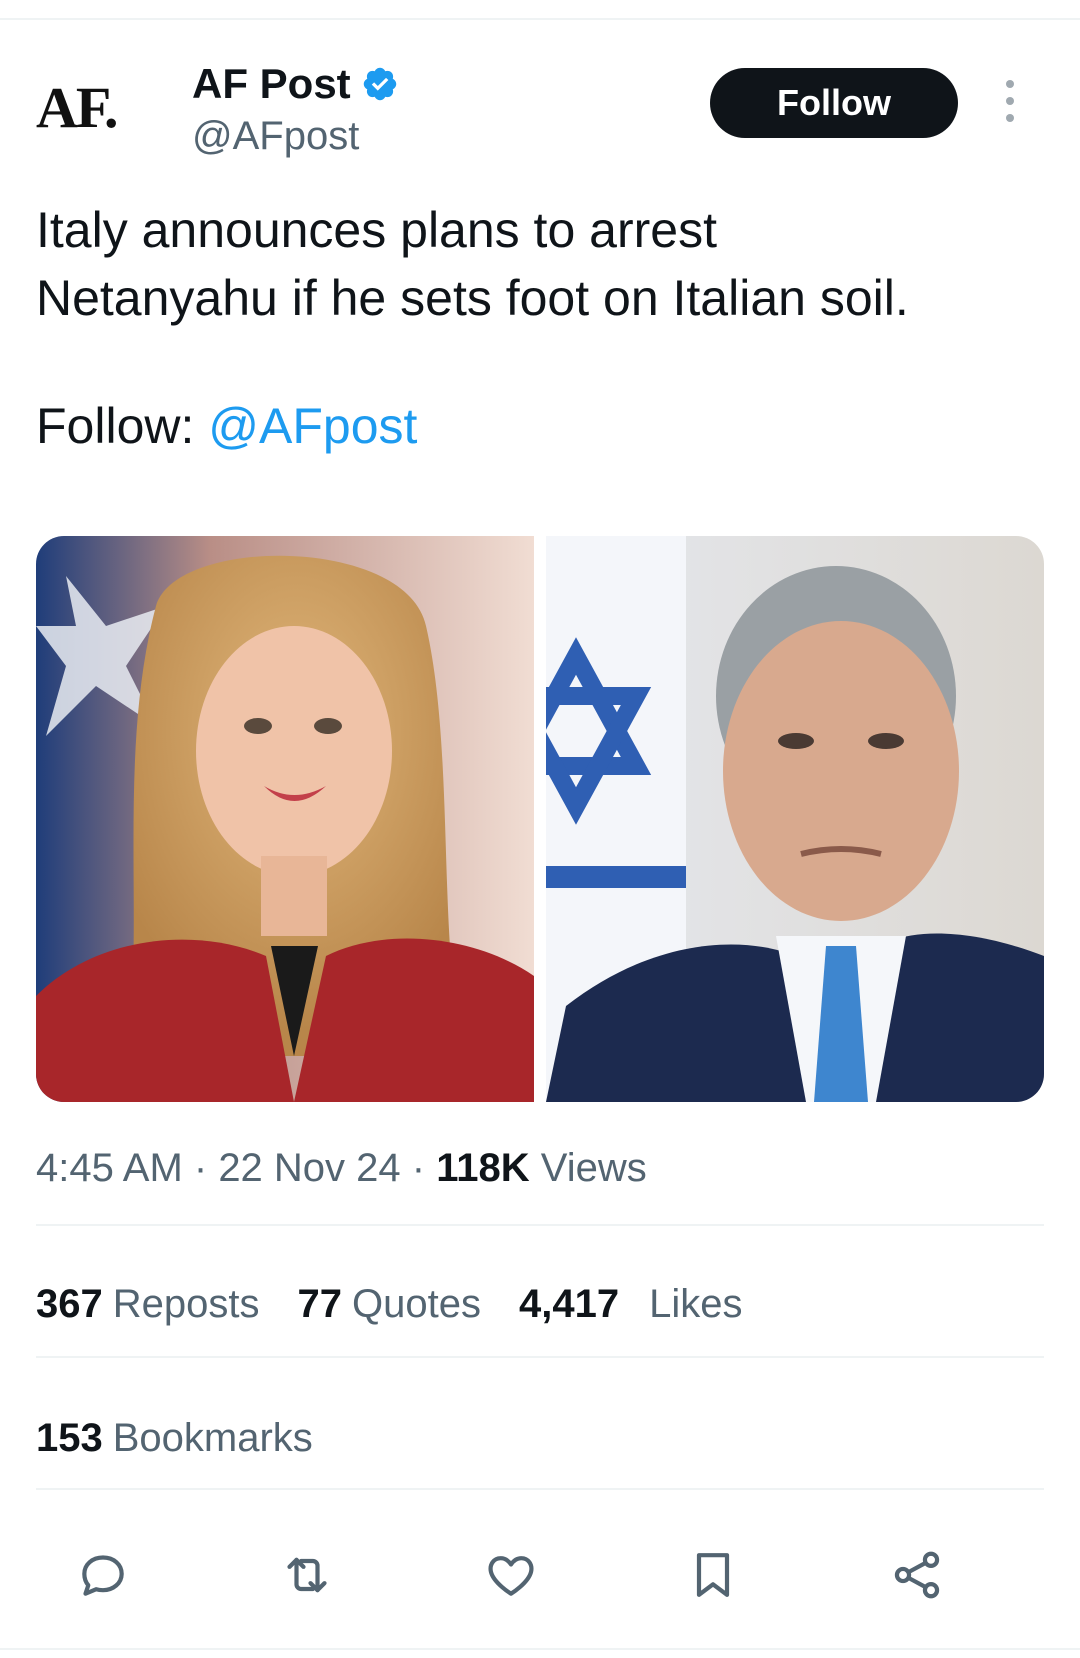 The width and height of the screenshot is (1080, 1658). What do you see at coordinates (834, 103) in the screenshot?
I see `follow-button: Follow` at bounding box center [834, 103].